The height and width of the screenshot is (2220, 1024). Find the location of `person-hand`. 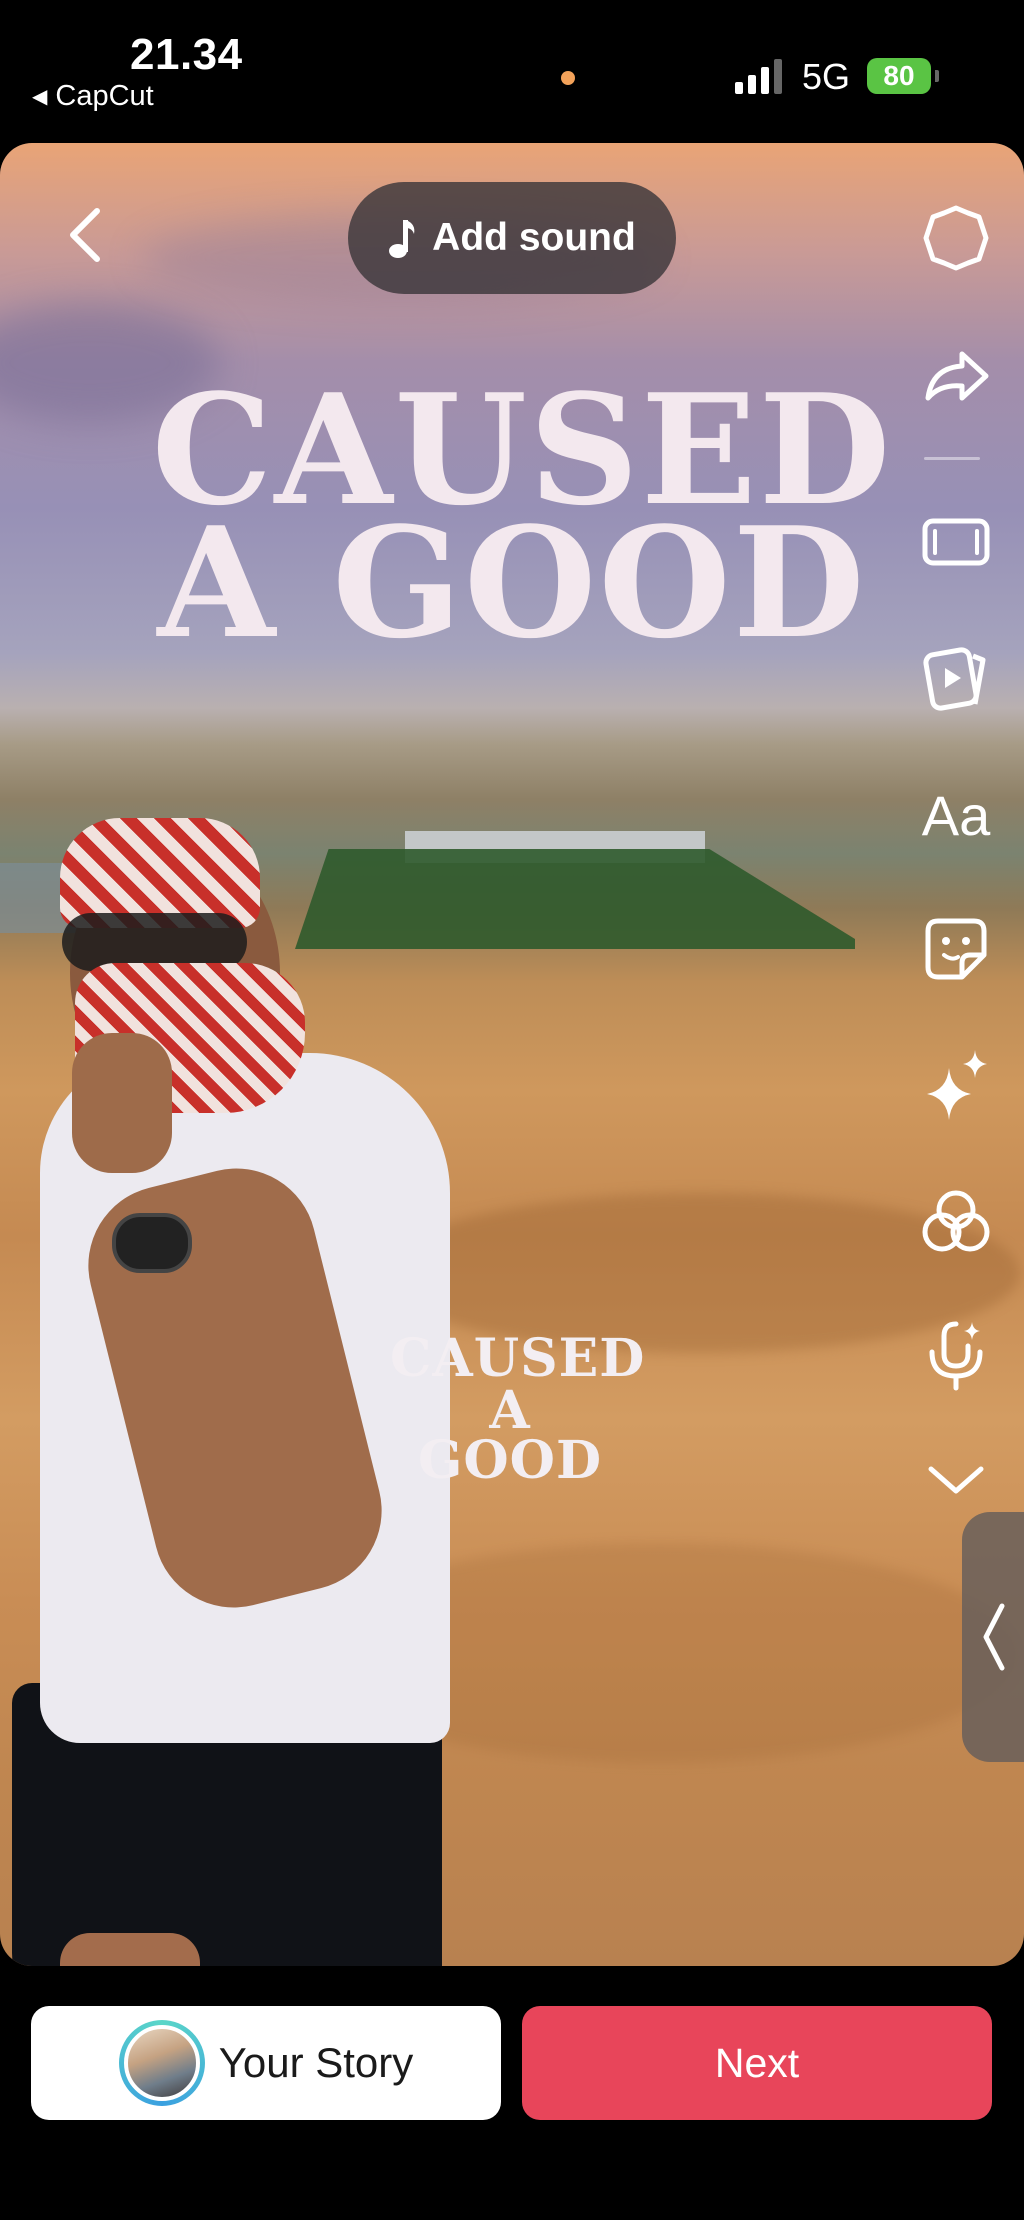

person-hand is located at coordinates (122, 1103).